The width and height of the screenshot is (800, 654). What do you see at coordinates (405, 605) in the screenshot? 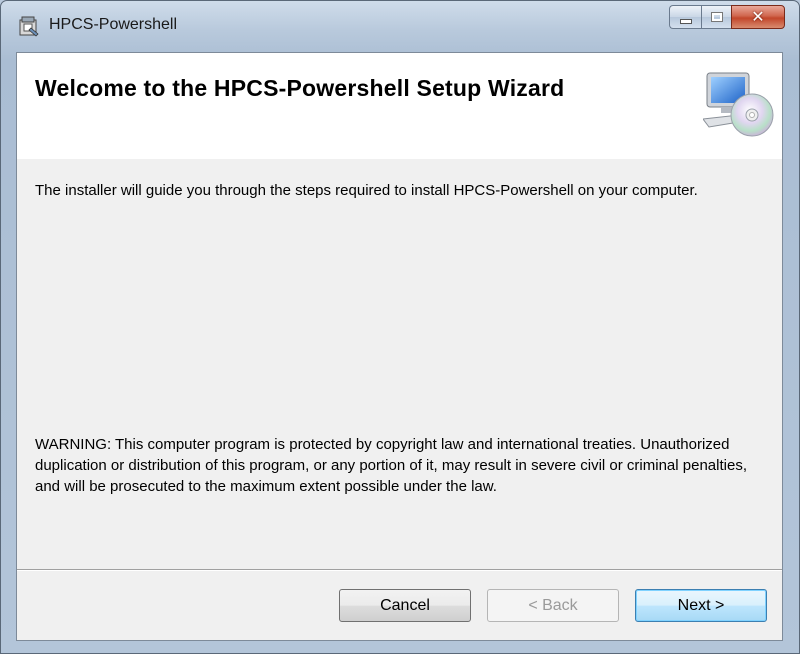
I see `cancel-button: Cancel` at bounding box center [405, 605].